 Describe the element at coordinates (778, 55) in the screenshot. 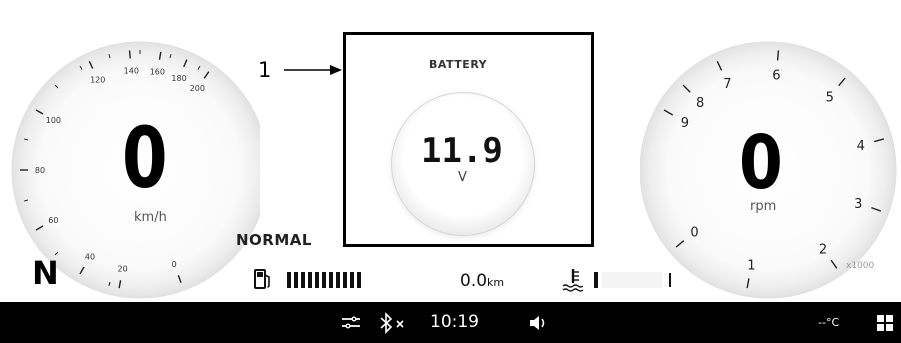

I see `rpm-tick` at that location.